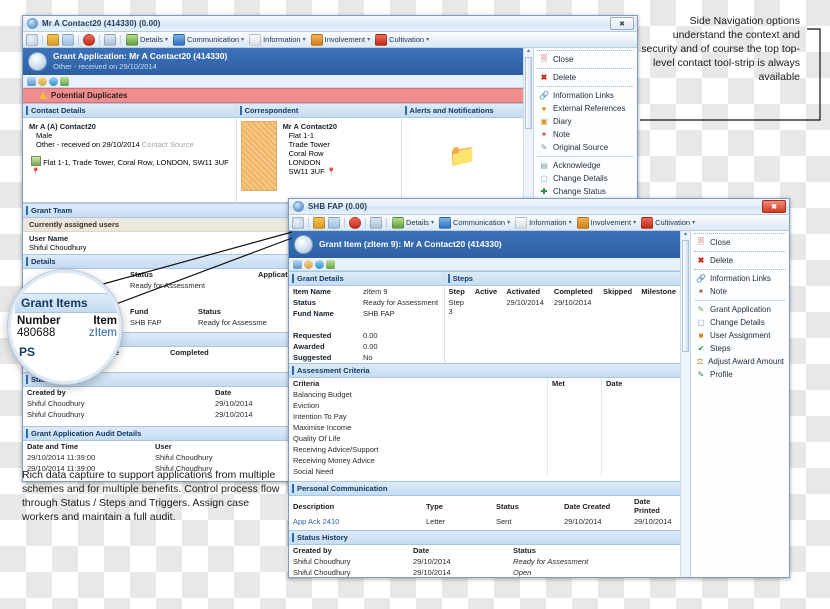  What do you see at coordinates (721, 374) in the screenshot?
I see `menu-item-label: Profile` at bounding box center [721, 374].